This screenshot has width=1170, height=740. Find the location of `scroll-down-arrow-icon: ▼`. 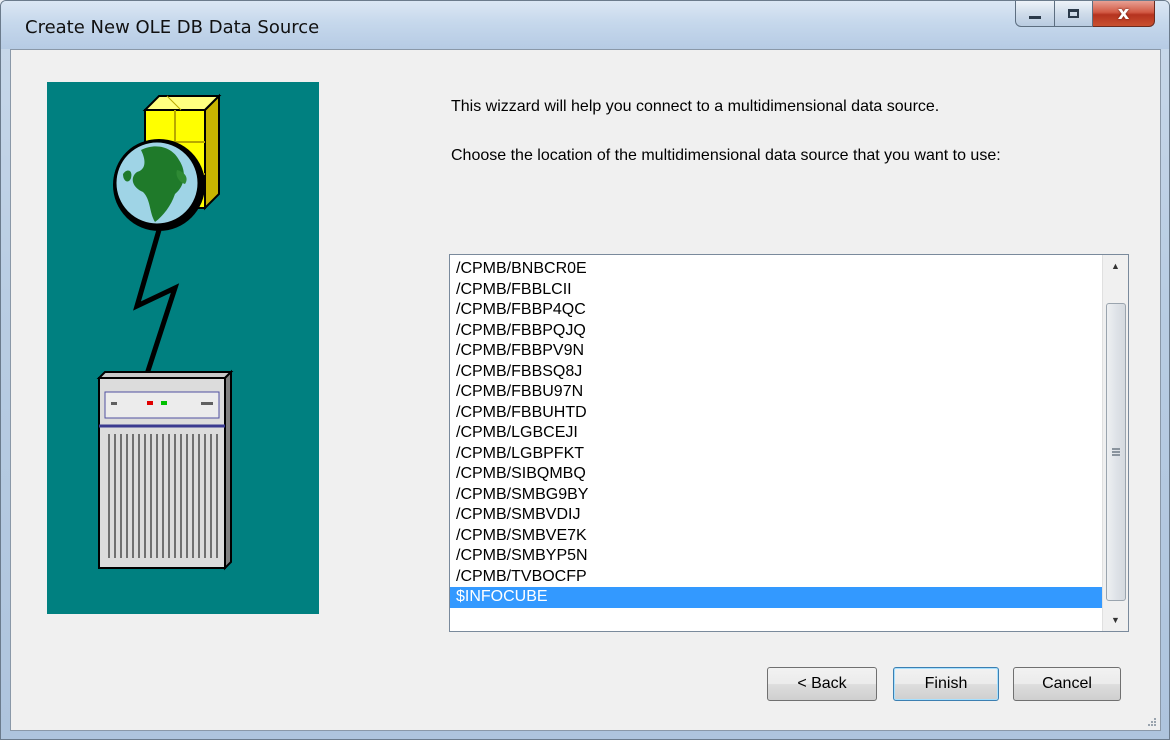

scroll-down-arrow-icon: ▼ is located at coordinates (1115, 620).